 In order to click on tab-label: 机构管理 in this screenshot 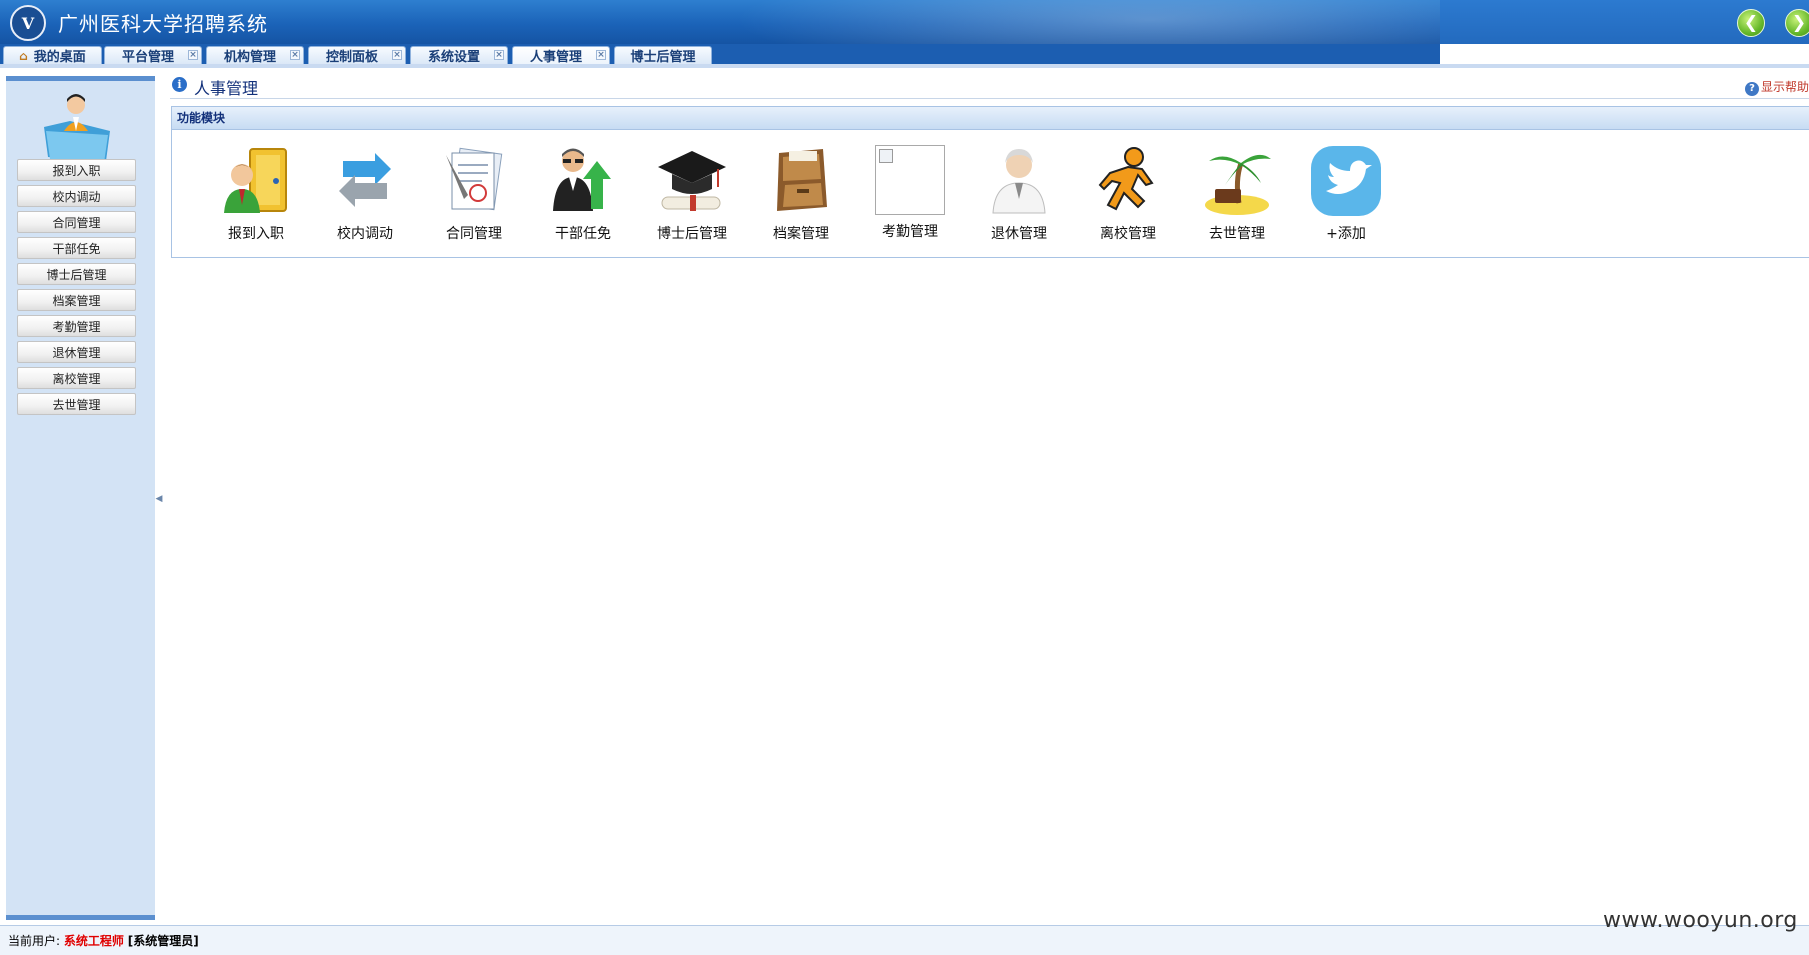, I will do `click(249, 57)`.